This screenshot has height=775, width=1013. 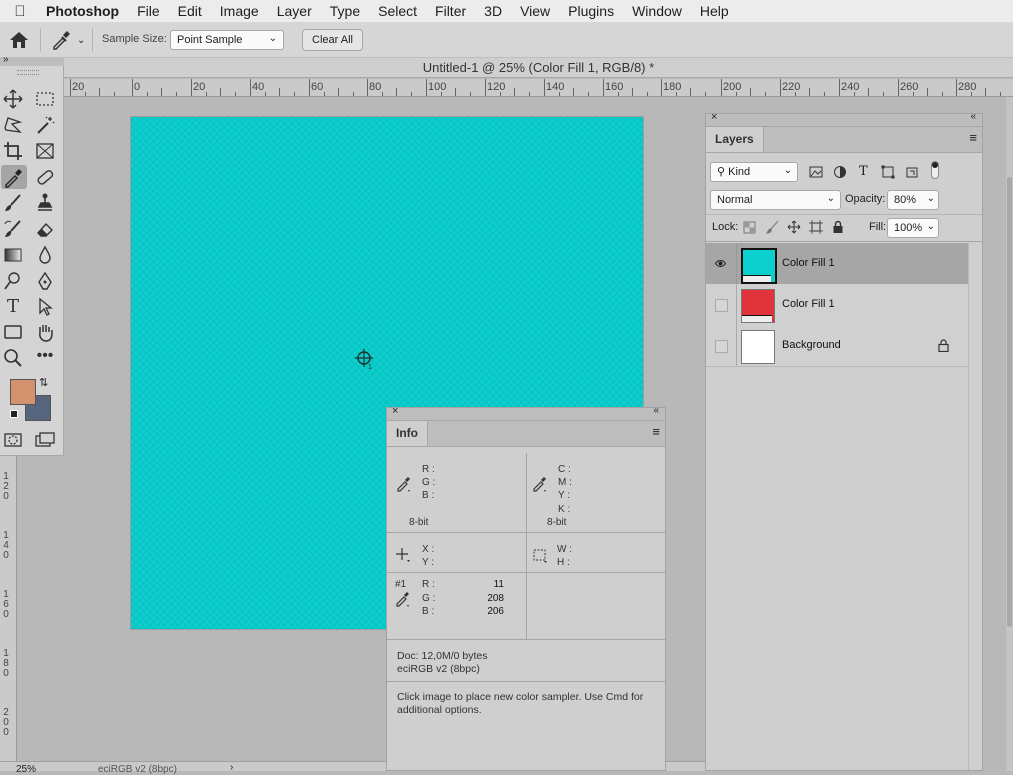 I want to click on zoom-level: 25%, so click(x=26, y=769).